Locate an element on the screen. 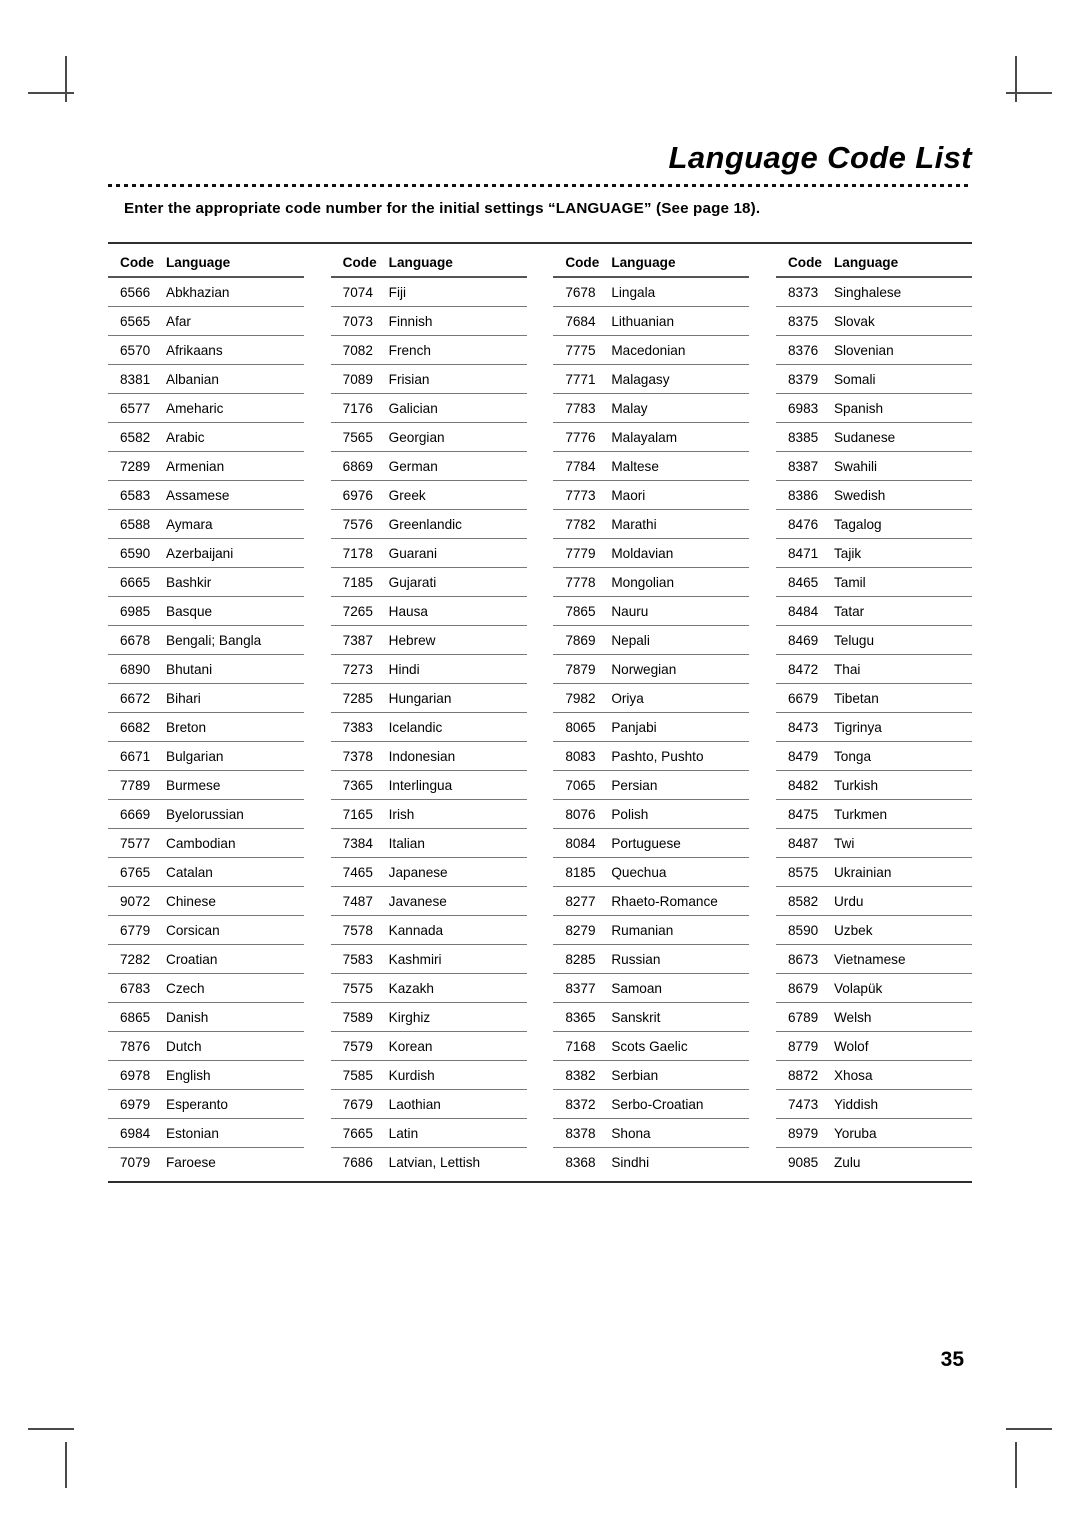 The height and width of the screenshot is (1528, 1080). table-row: 7783 Malay is located at coordinates (651, 408).